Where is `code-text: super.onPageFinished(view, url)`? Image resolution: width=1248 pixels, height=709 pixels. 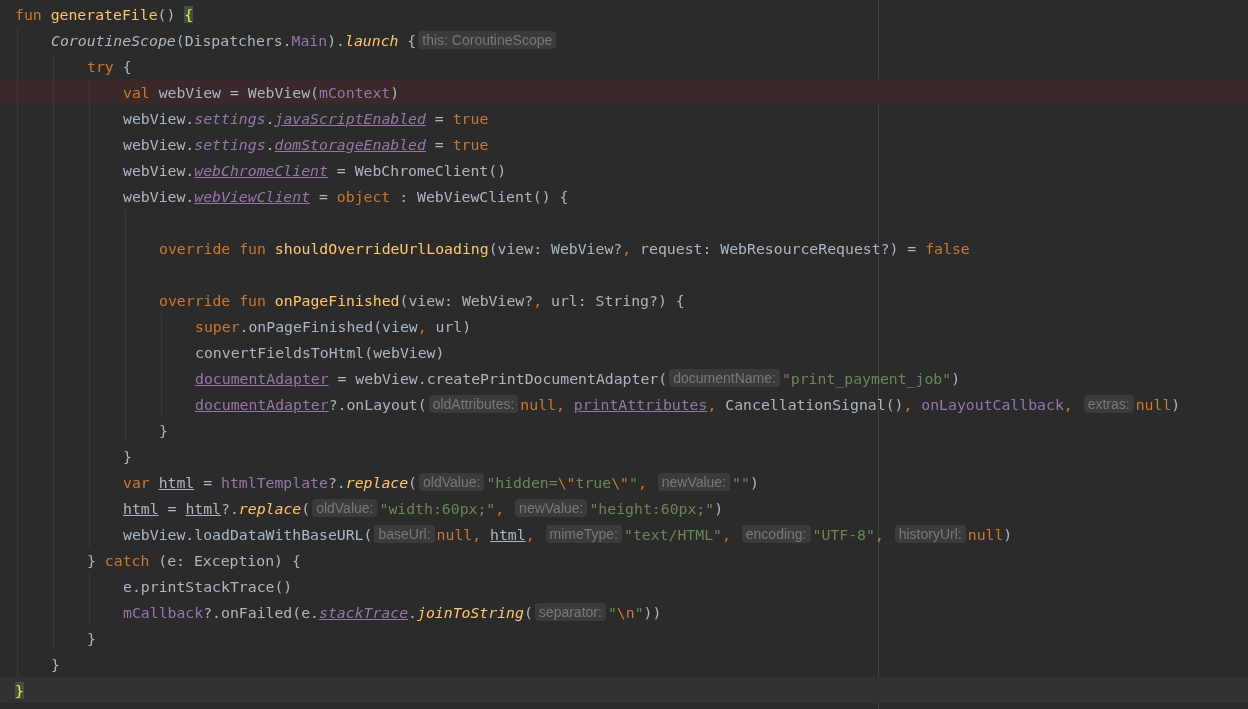
code-text: super.onPageFinished(view, url) is located at coordinates (333, 326).